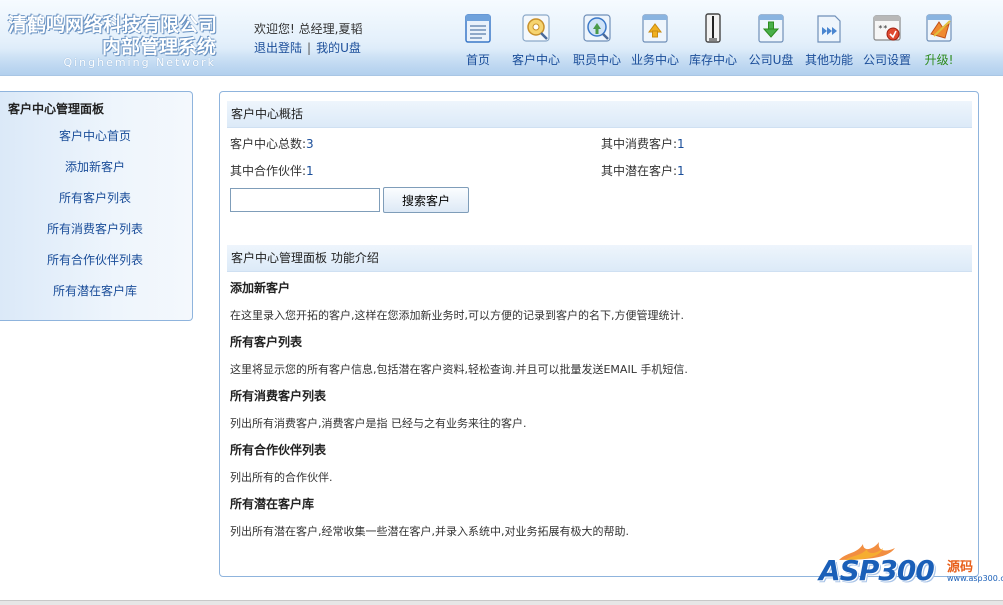 This screenshot has width=1003, height=605. I want to click on nav-inventory-label: 库存中心, so click(712, 60).